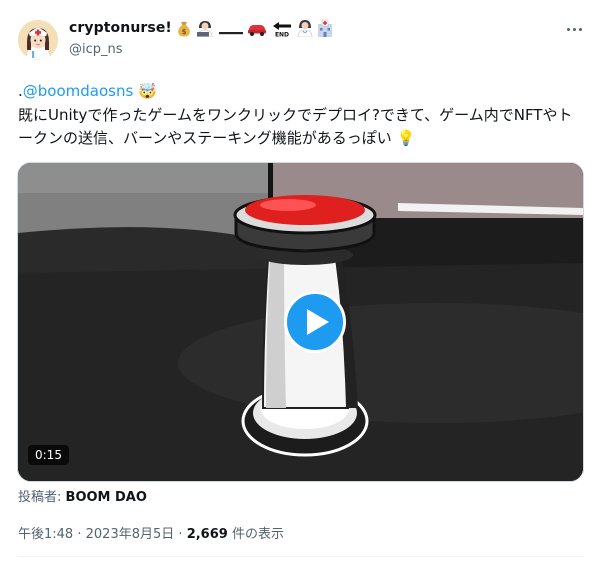 The image size is (600, 565). What do you see at coordinates (120, 28) in the screenshot?
I see `author-display-name: cryptonurse!` at bounding box center [120, 28].